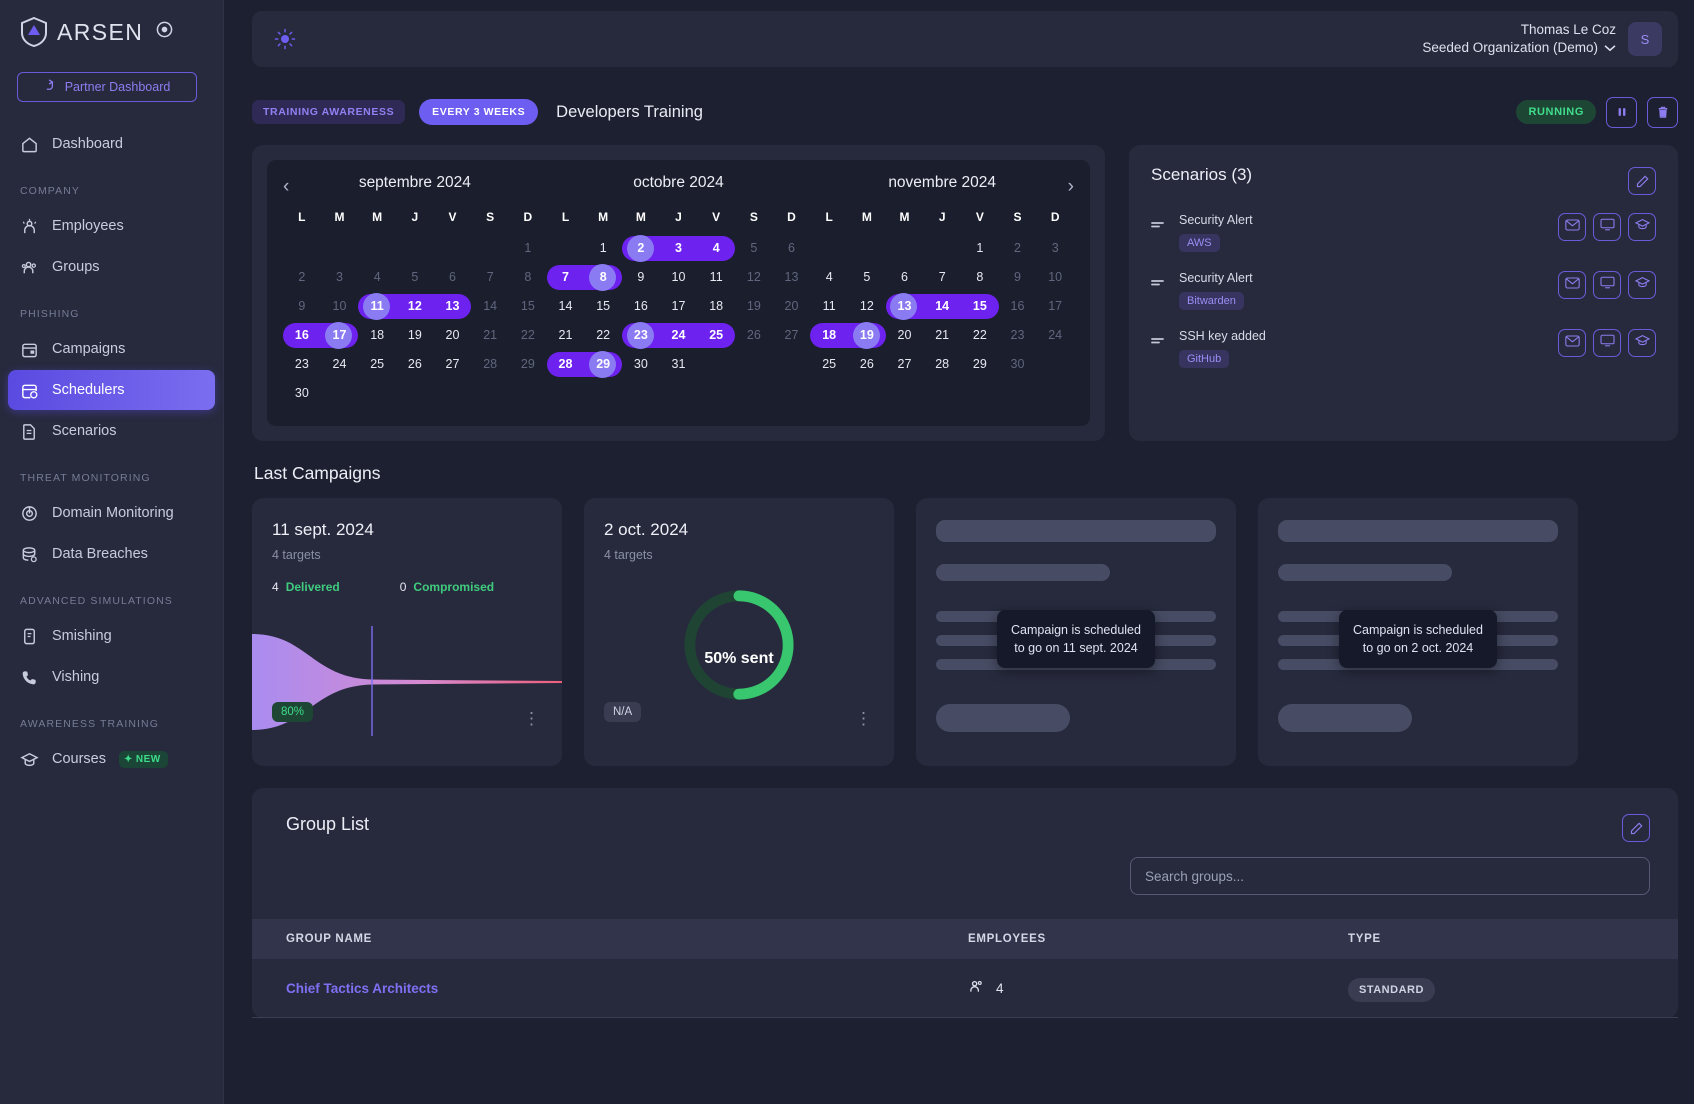 Image resolution: width=1694 pixels, height=1104 pixels. What do you see at coordinates (285, 39) in the screenshot?
I see `theme-toggle-sun-icon` at bounding box center [285, 39].